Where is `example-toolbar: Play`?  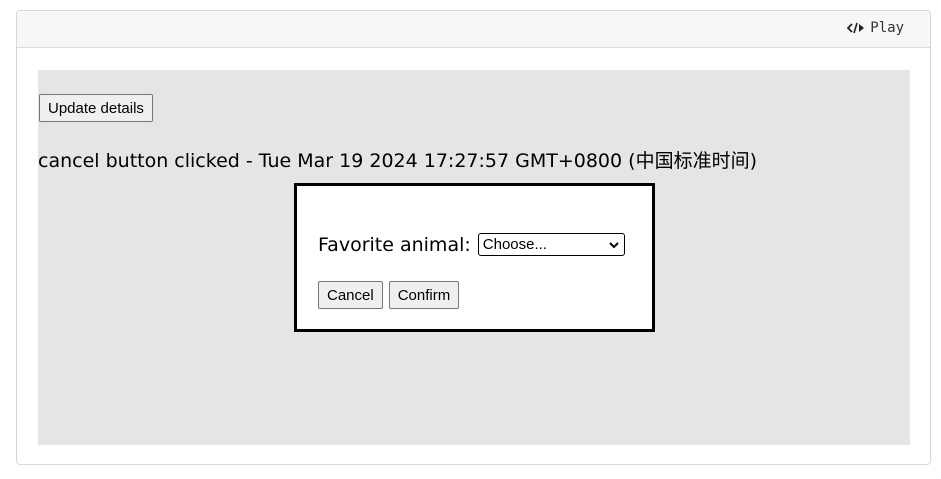 example-toolbar: Play is located at coordinates (473, 29).